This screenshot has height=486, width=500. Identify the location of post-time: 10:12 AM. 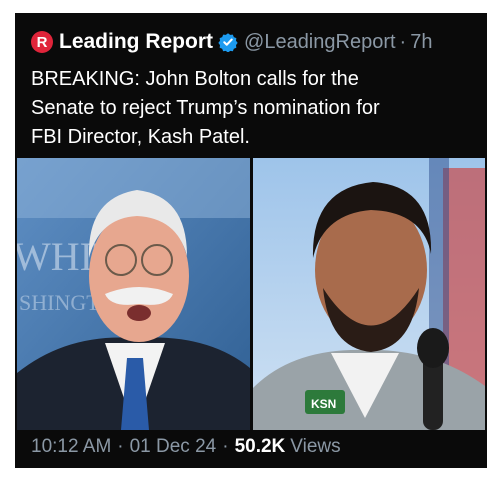
(71, 447).